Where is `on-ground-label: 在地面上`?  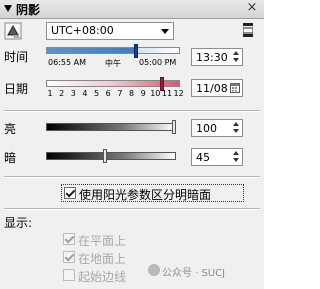
on-ground-label: 在地面上 is located at coordinates (102, 258).